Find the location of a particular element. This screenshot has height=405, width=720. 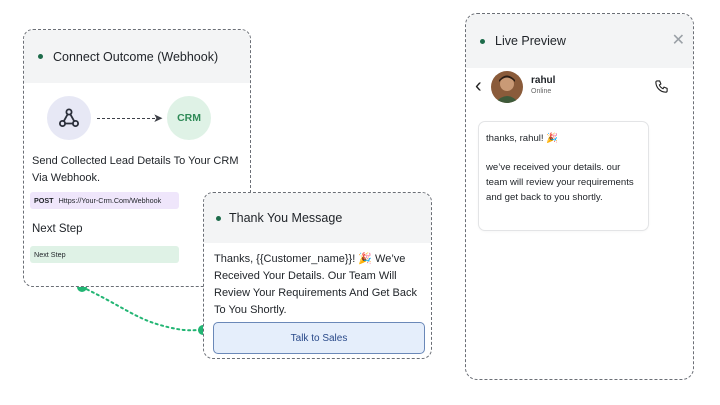

webhook-url: Https://Your-Crm.Com/Webhook is located at coordinates (110, 200).